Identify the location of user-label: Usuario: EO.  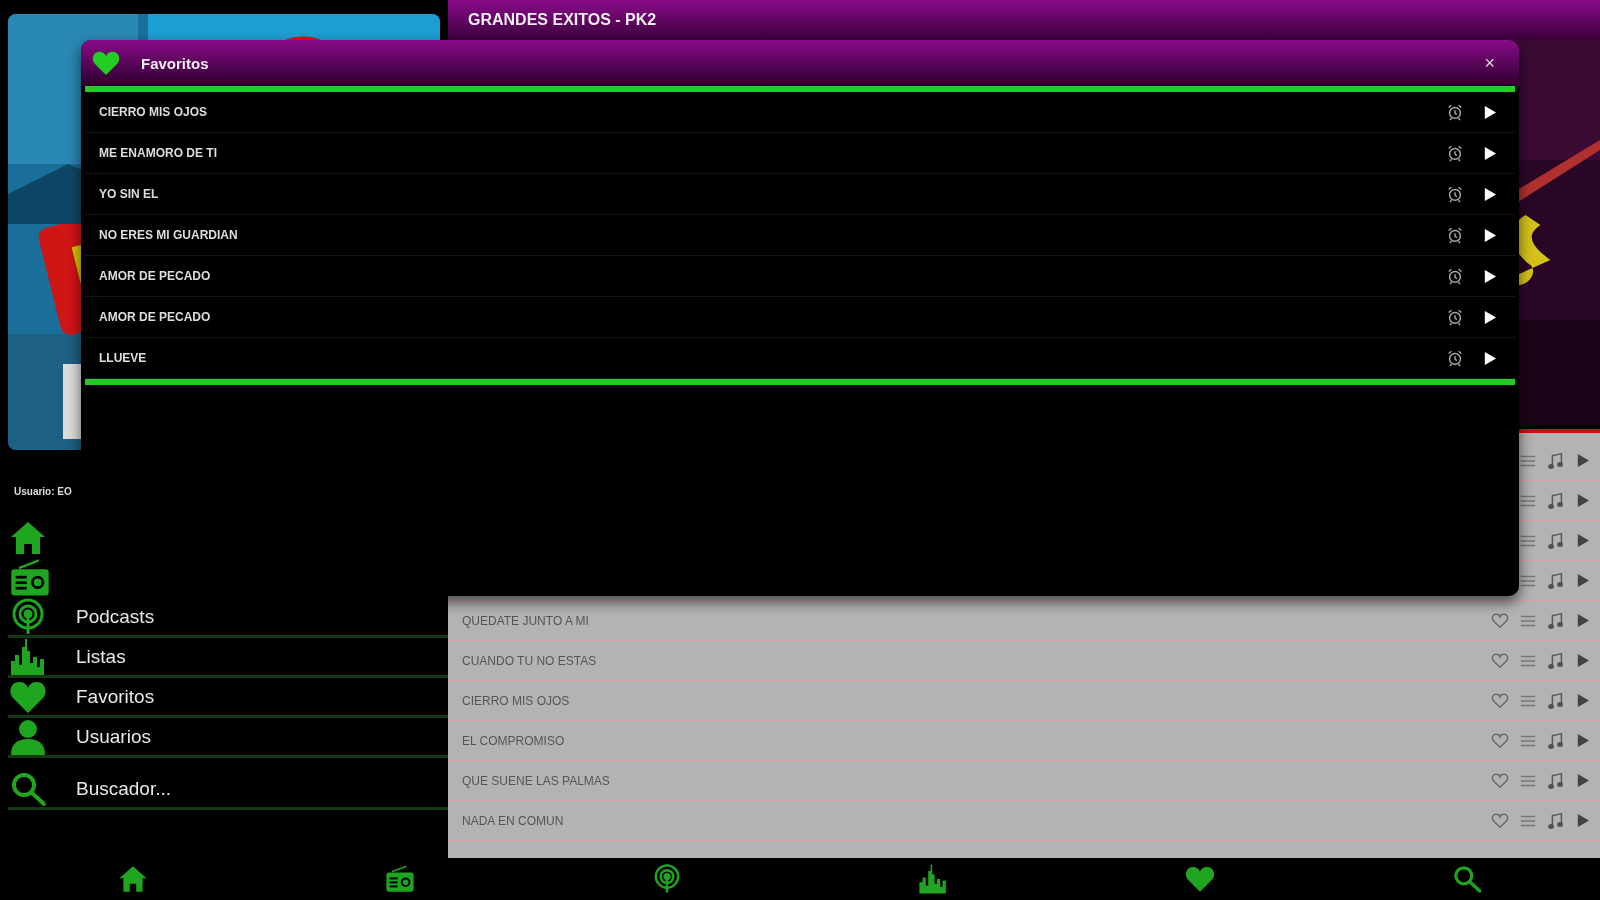
(43, 492).